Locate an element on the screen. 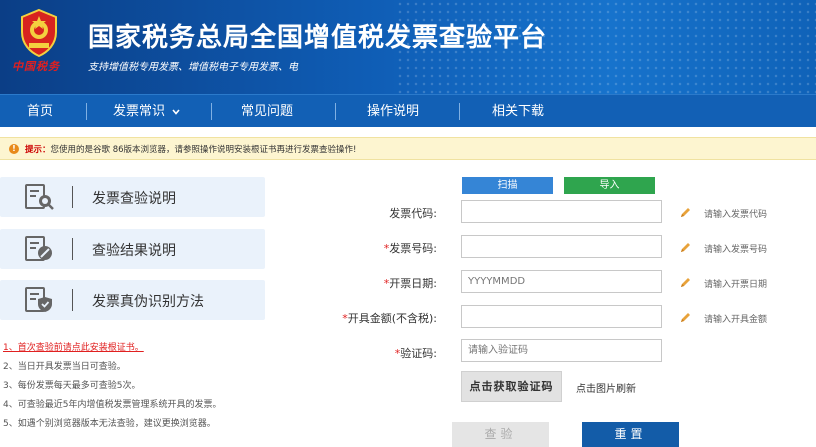 This screenshot has width=816, height=447. refresh-captcha-text: 点击图片刷新 is located at coordinates (606, 389).